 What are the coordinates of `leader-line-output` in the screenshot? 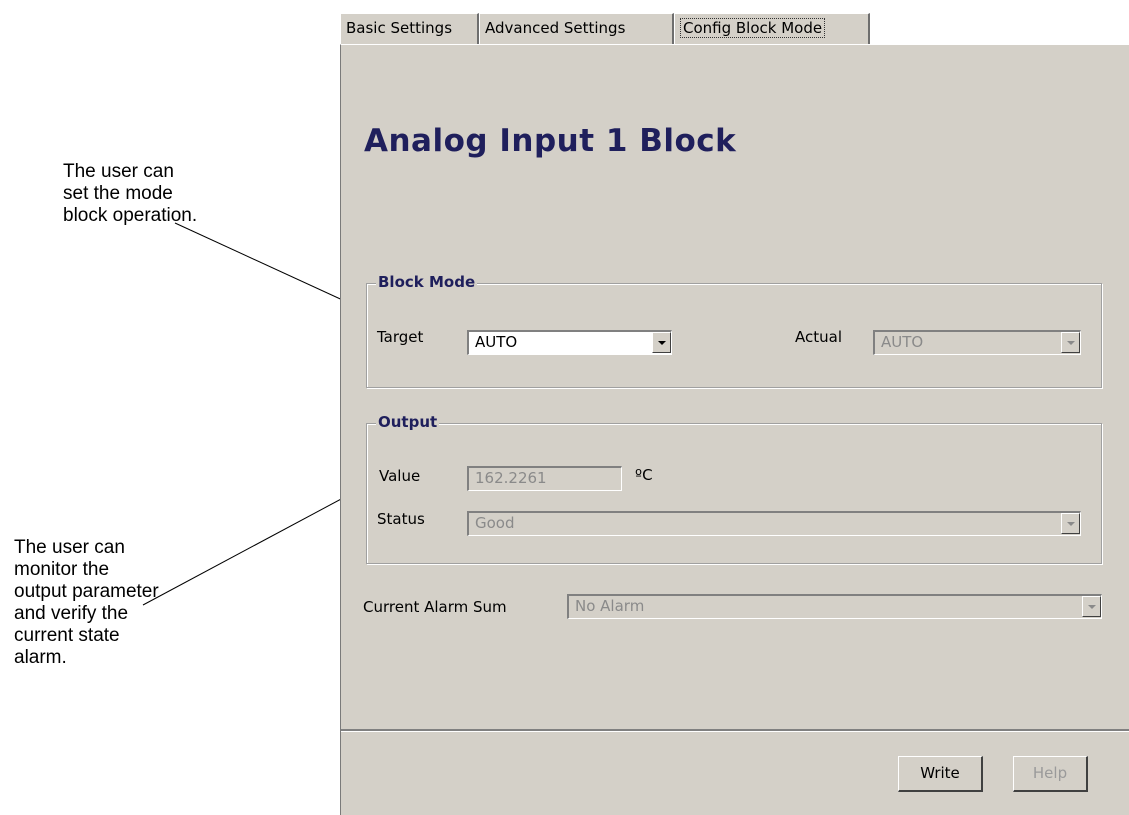 It's located at (250, 547).